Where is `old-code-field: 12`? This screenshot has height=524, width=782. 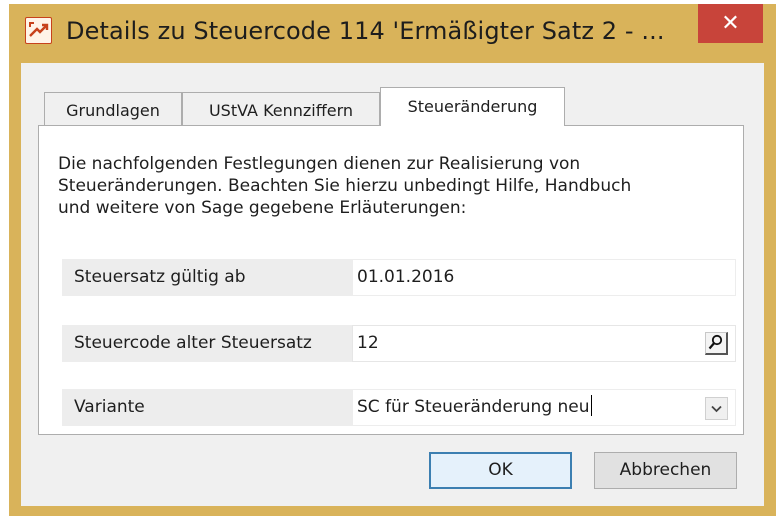 old-code-field: 12 is located at coordinates (544, 343).